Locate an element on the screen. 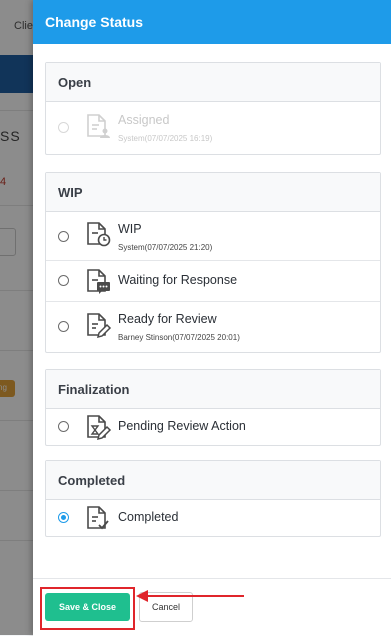 Image resolution: width=391 pixels, height=636 pixels. edit-document-icon is located at coordinates (99, 326).